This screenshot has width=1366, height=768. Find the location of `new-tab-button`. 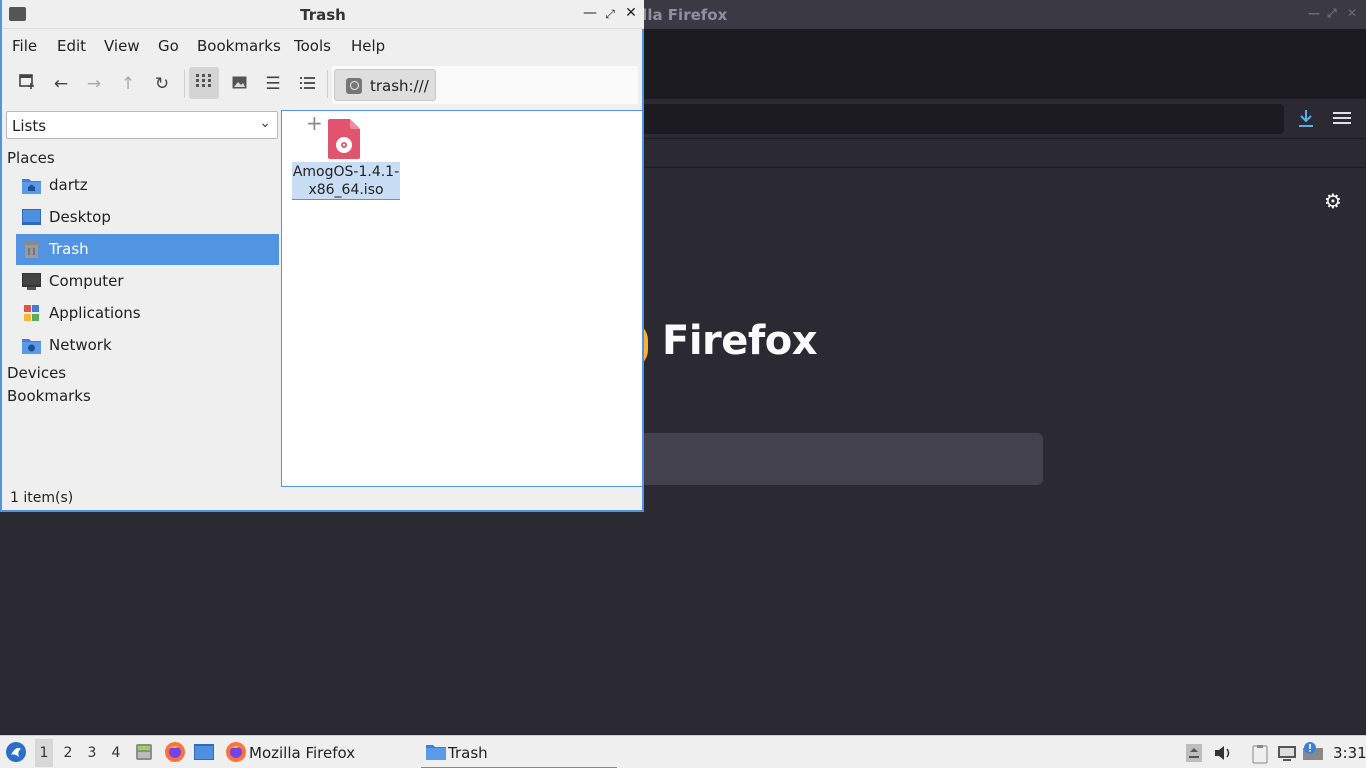

new-tab-button is located at coordinates (27, 84).